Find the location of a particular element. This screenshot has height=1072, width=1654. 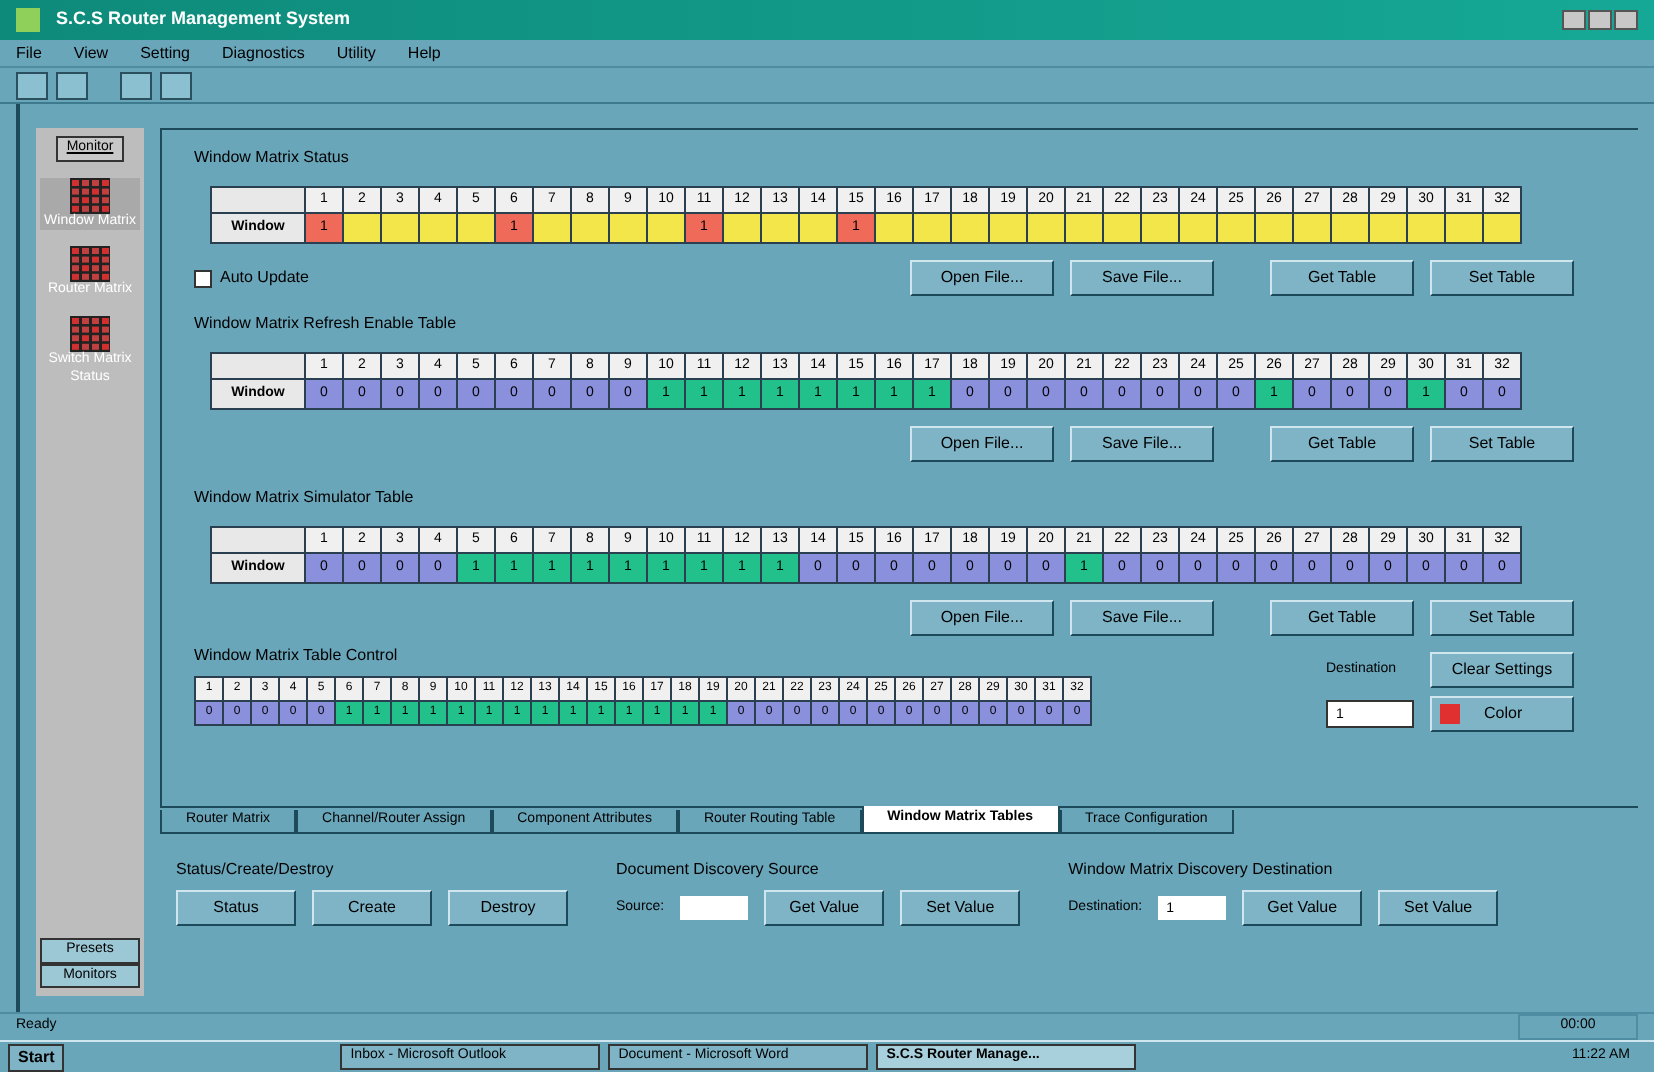

section-title: Window Matrix Simulator Table is located at coordinates (305, 498).